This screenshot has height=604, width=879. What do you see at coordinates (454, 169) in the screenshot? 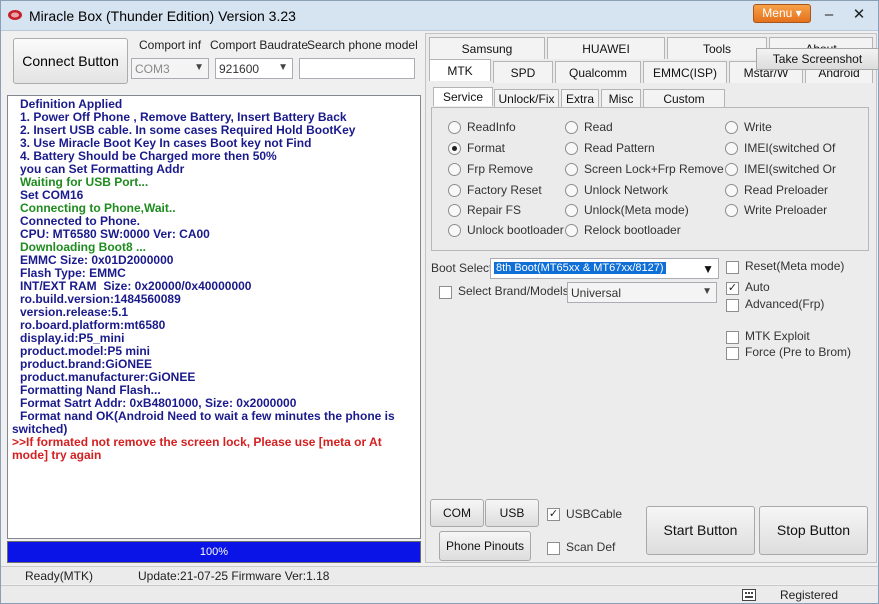
I see `radio-frp-remove` at bounding box center [454, 169].